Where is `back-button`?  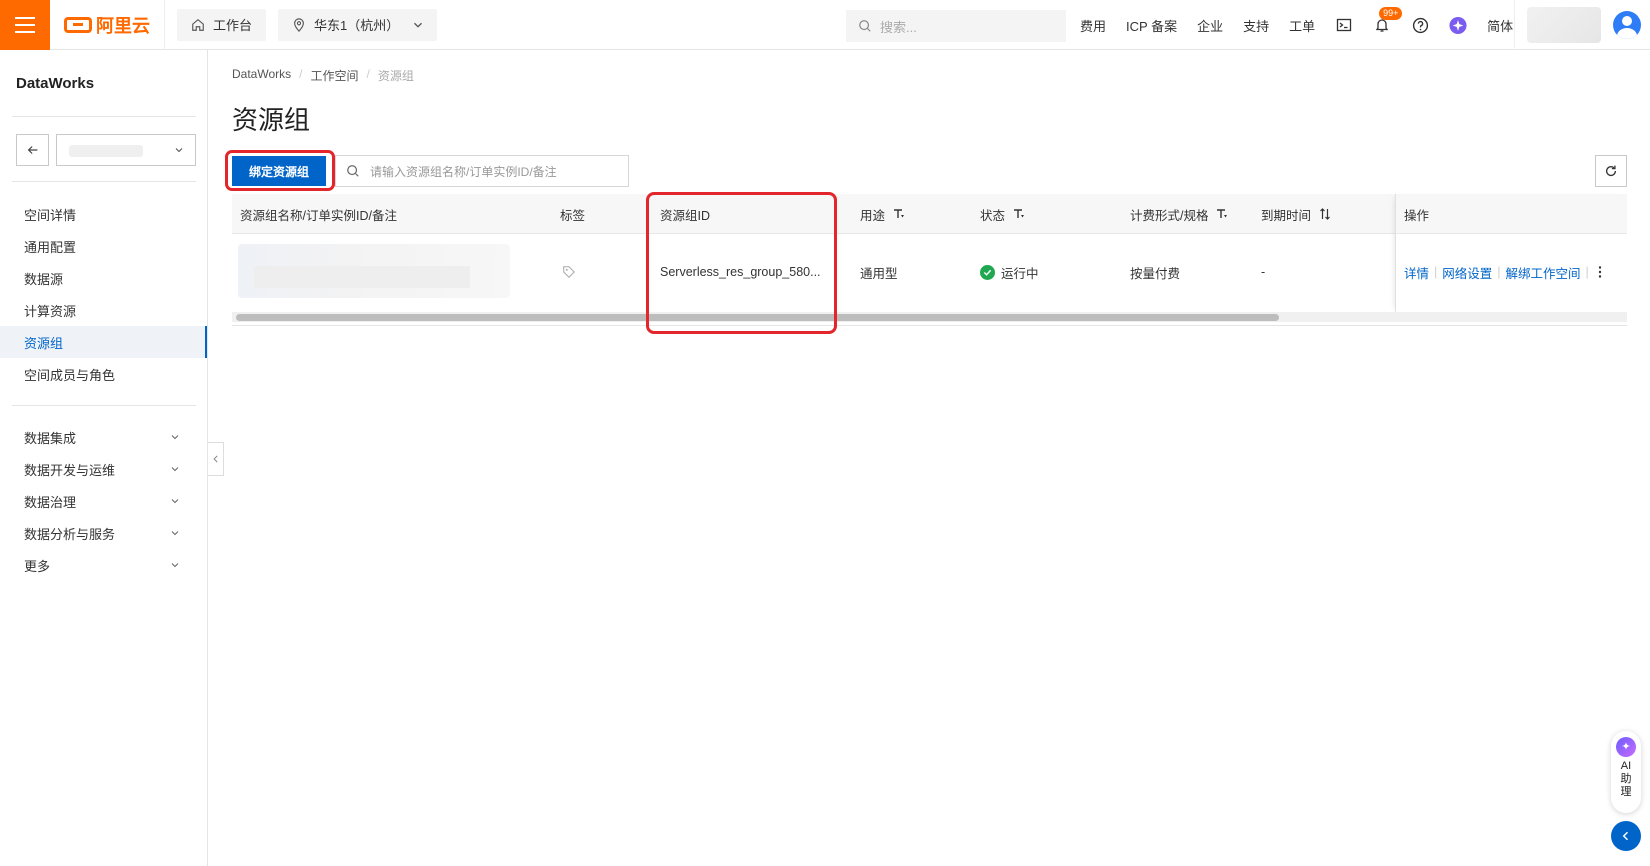 back-button is located at coordinates (32, 150).